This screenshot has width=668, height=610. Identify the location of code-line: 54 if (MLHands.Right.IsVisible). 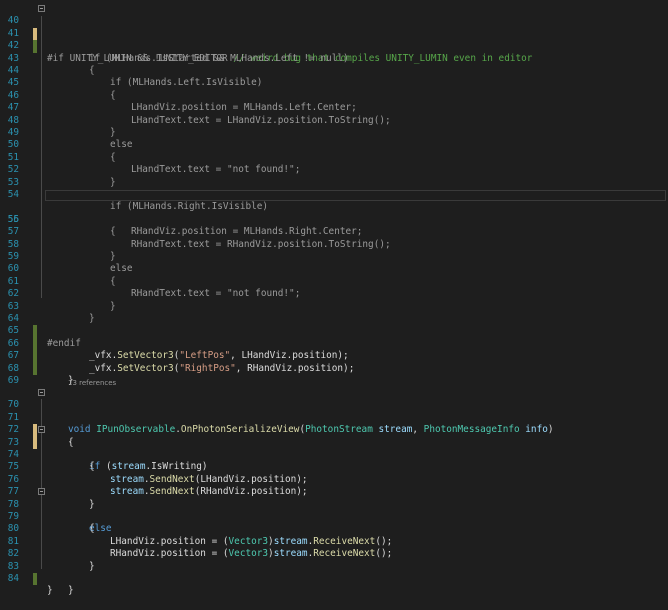
(334, 194).